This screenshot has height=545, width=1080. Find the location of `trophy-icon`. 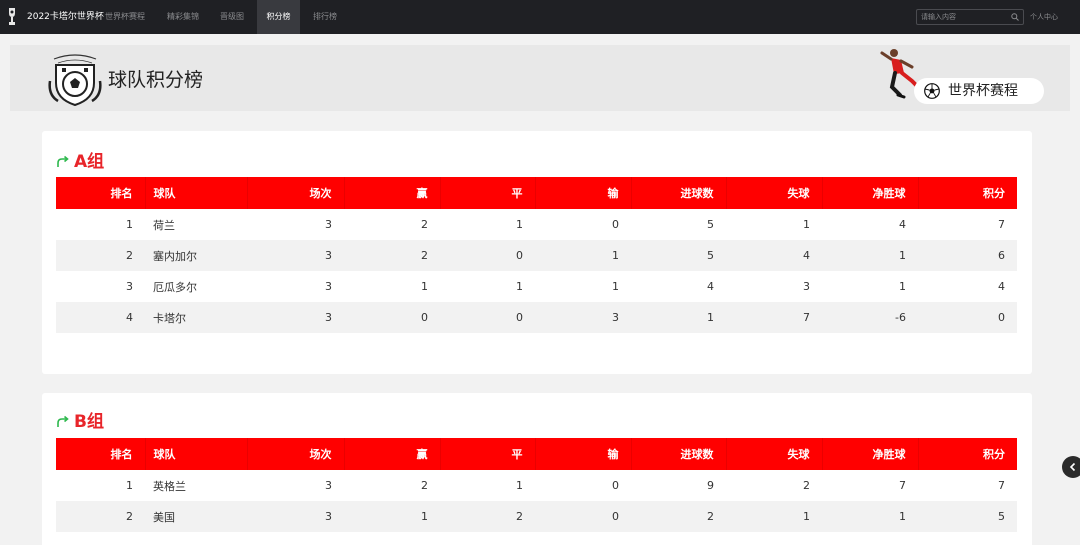

trophy-icon is located at coordinates (12, 16).